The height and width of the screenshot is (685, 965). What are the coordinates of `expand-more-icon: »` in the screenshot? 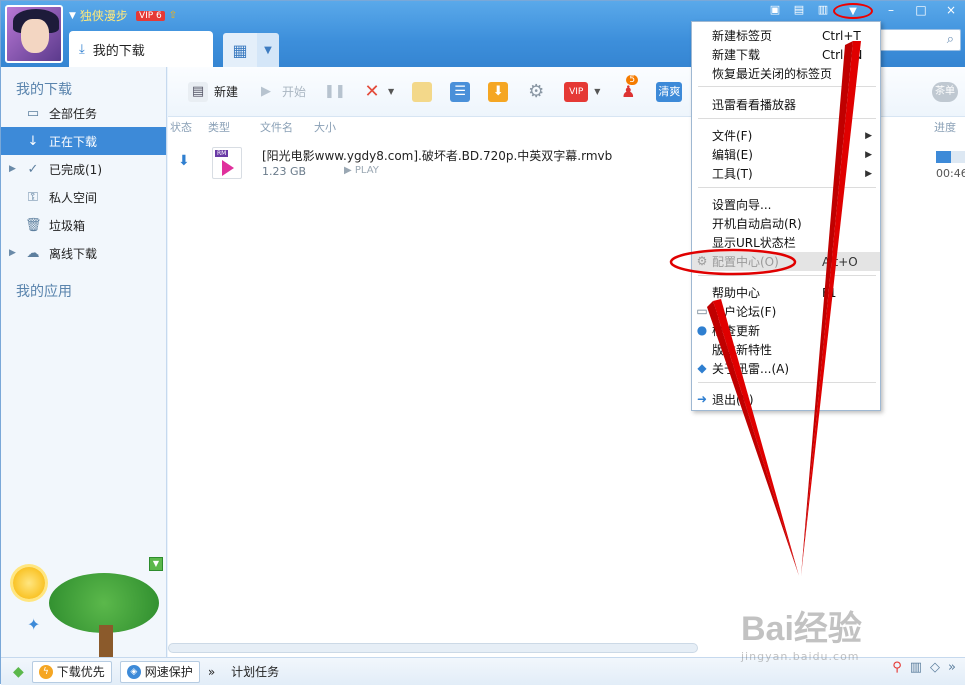 It's located at (952, 667).